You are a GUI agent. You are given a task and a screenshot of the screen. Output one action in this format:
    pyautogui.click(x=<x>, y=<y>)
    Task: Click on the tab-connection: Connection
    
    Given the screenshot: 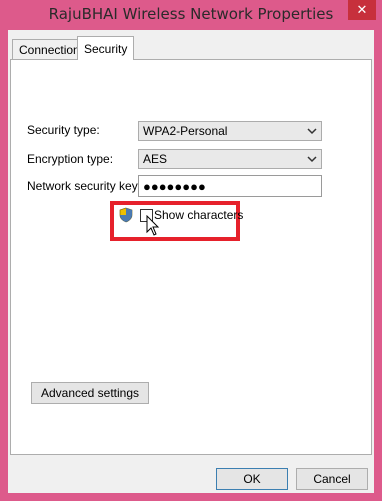 What is the action you would take?
    pyautogui.click(x=49, y=49)
    